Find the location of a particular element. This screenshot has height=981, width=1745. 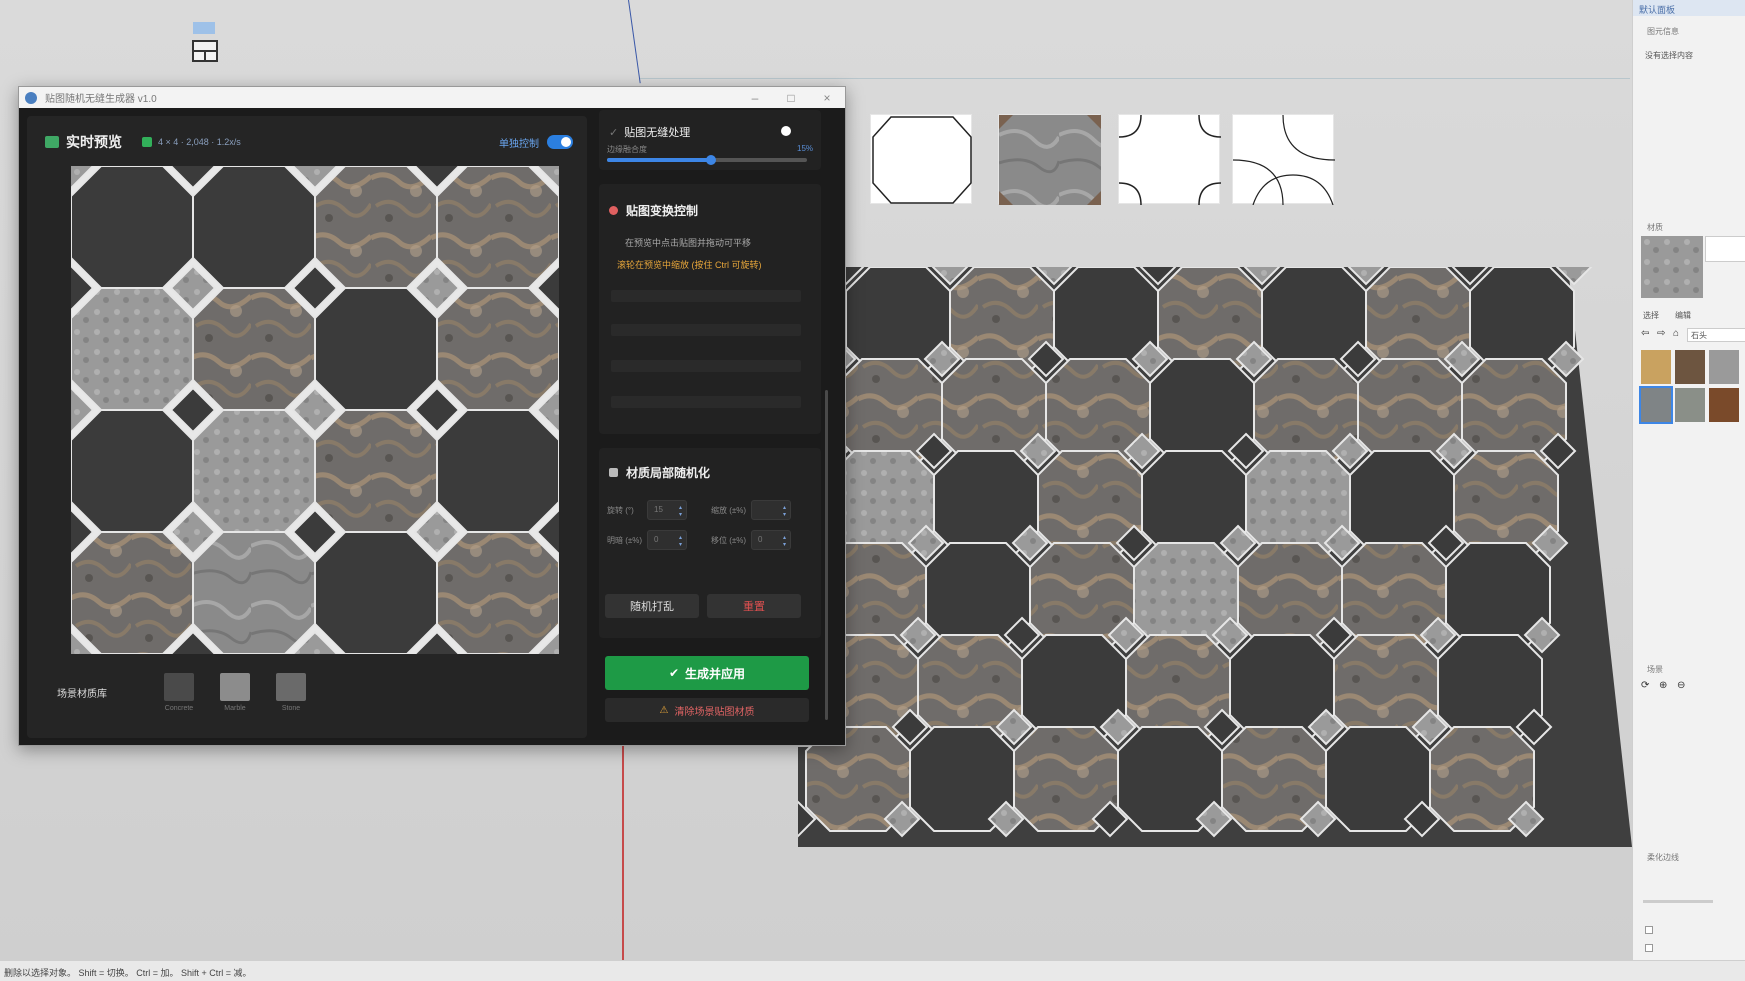

blend-slider-knob is located at coordinates (711, 160).